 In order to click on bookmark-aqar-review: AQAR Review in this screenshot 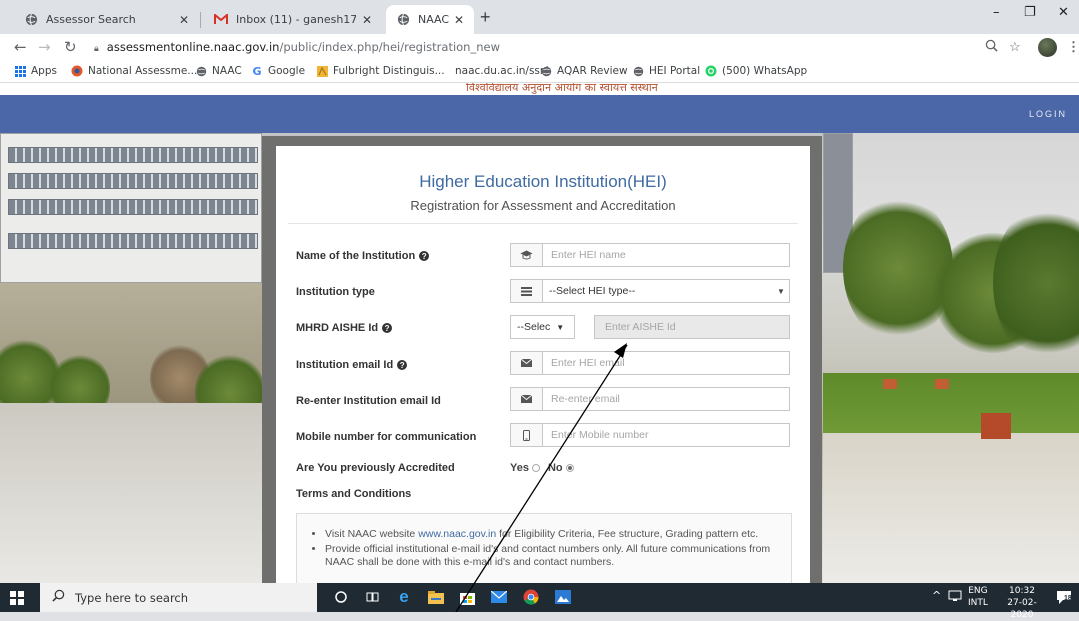, I will do `click(584, 71)`.